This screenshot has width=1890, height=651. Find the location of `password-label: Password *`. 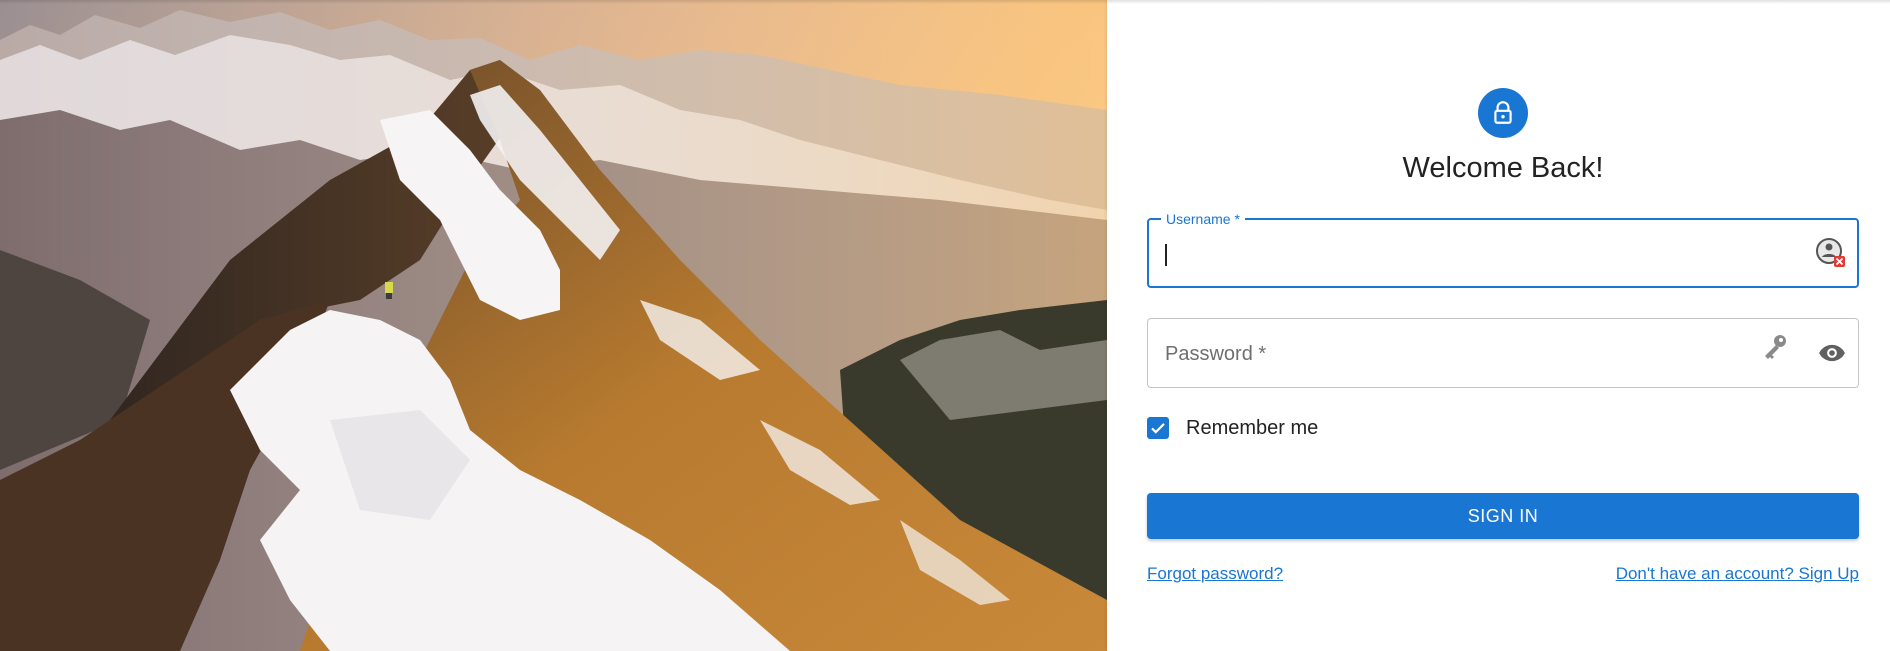

password-label: Password * is located at coordinates (1216, 354).